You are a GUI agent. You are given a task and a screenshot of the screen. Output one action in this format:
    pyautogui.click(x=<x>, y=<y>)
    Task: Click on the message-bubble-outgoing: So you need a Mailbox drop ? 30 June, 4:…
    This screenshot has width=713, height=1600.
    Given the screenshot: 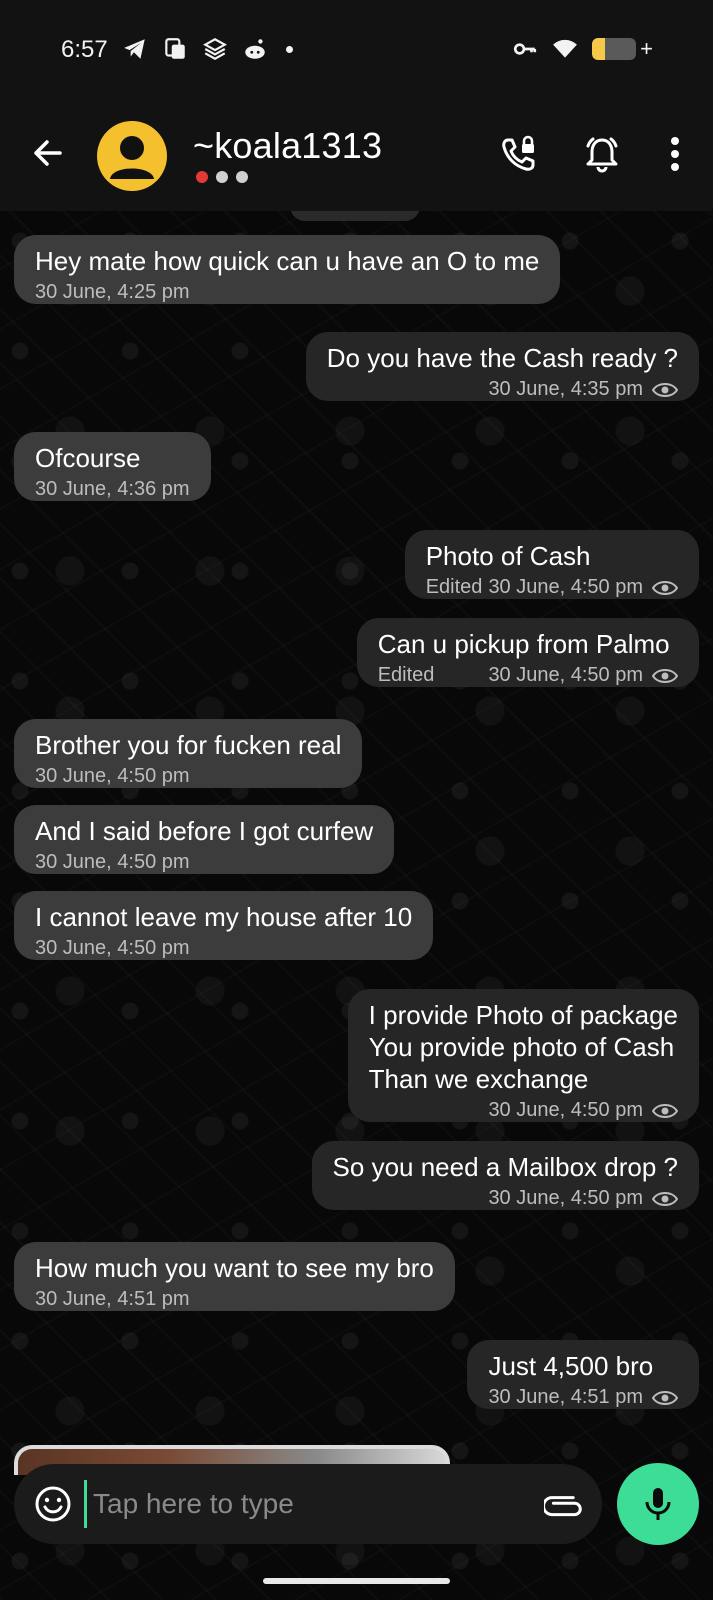 What is the action you would take?
    pyautogui.click(x=505, y=1175)
    